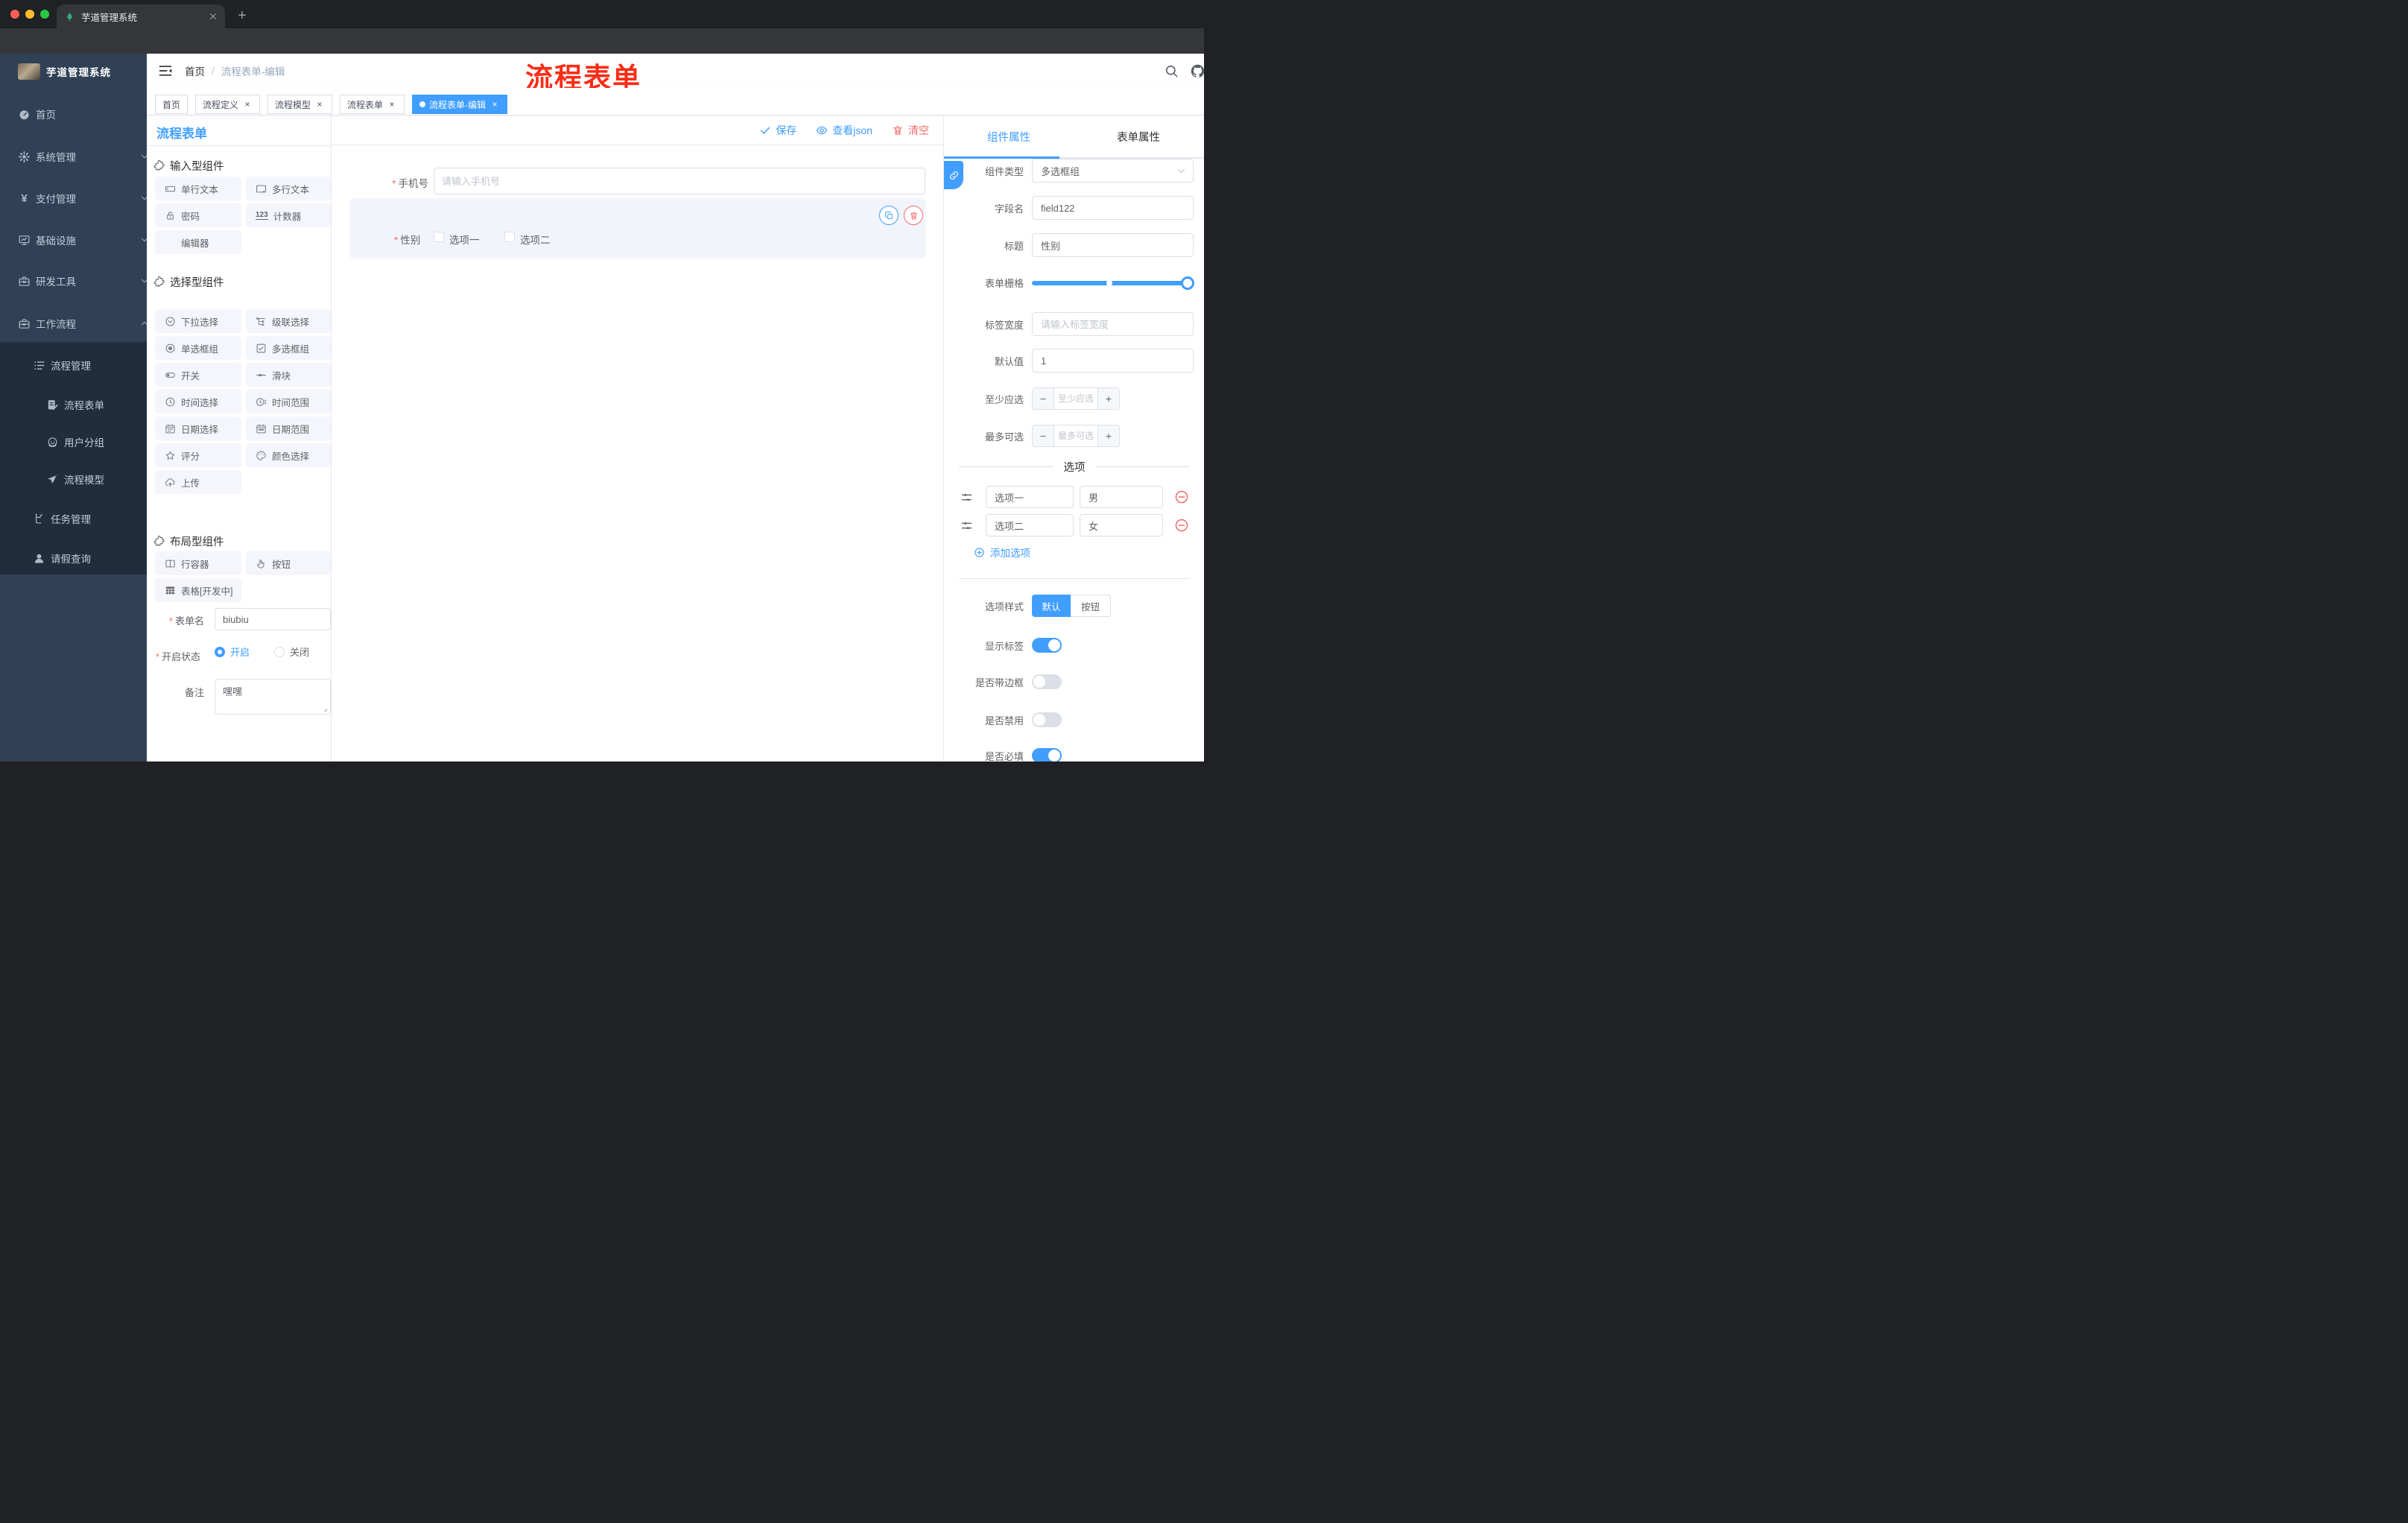 The image size is (2408, 1523). What do you see at coordinates (198, 348) in the screenshot?
I see `component-radio-group: 单选框组` at bounding box center [198, 348].